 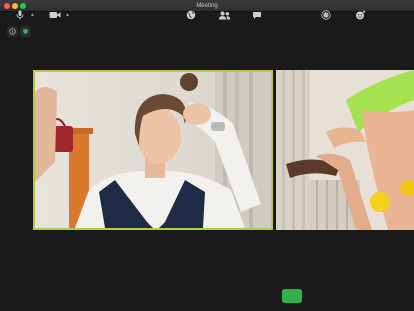 I want to click on security-button, so click(x=25, y=31).